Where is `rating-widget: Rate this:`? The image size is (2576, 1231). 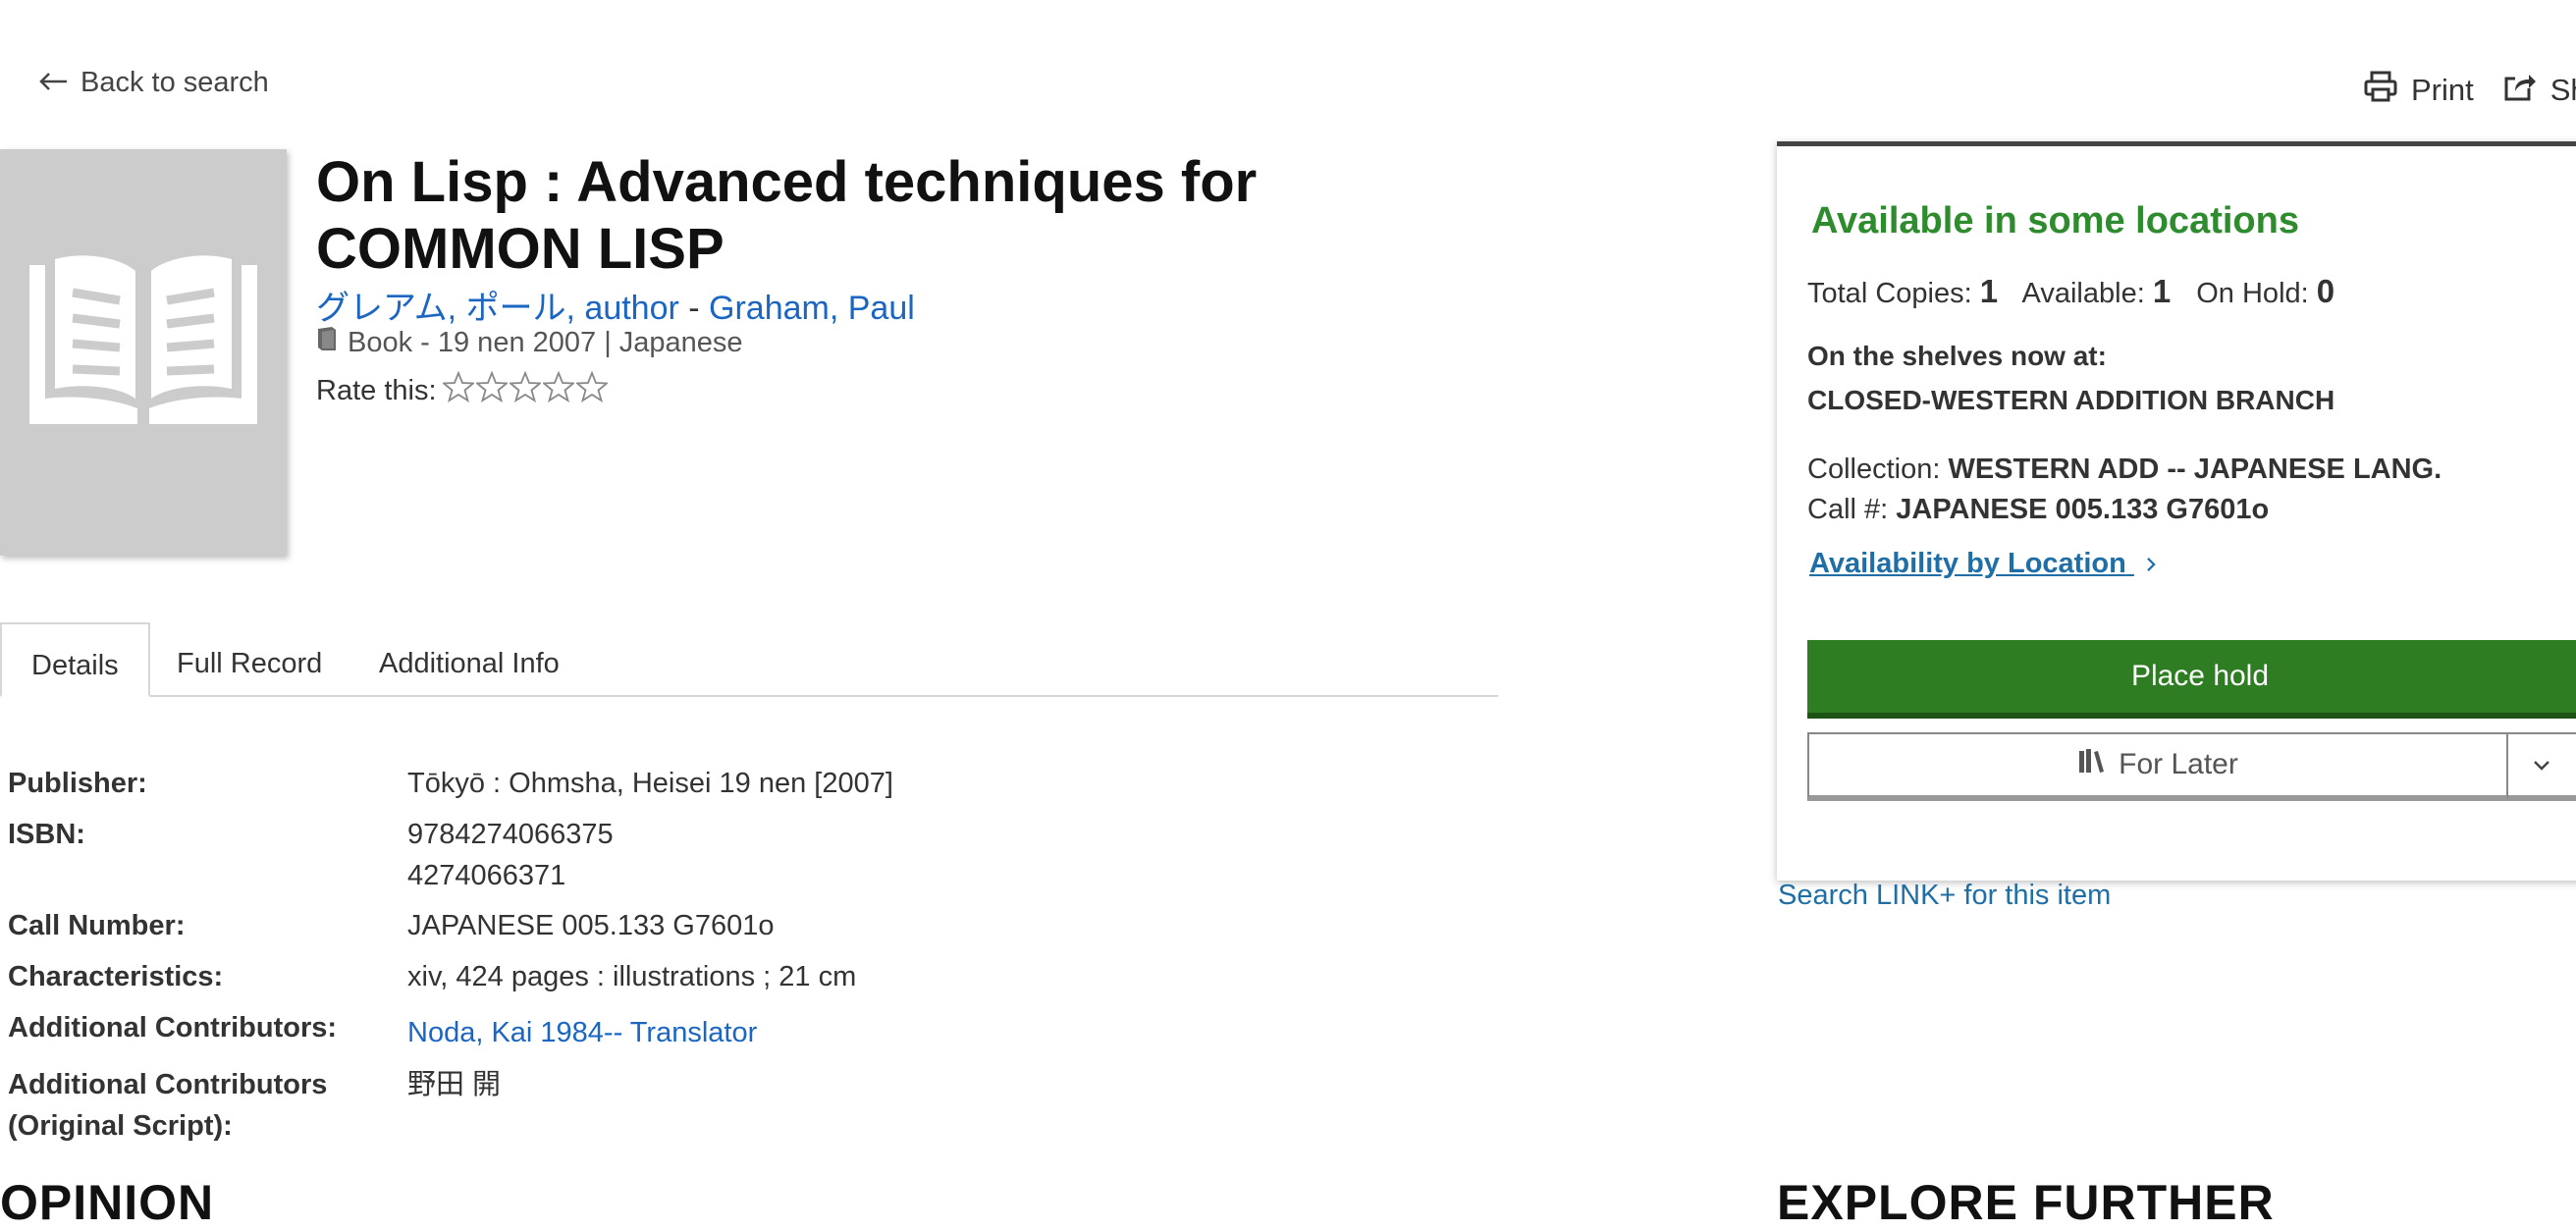
rating-widget: Rate this: is located at coordinates (462, 390).